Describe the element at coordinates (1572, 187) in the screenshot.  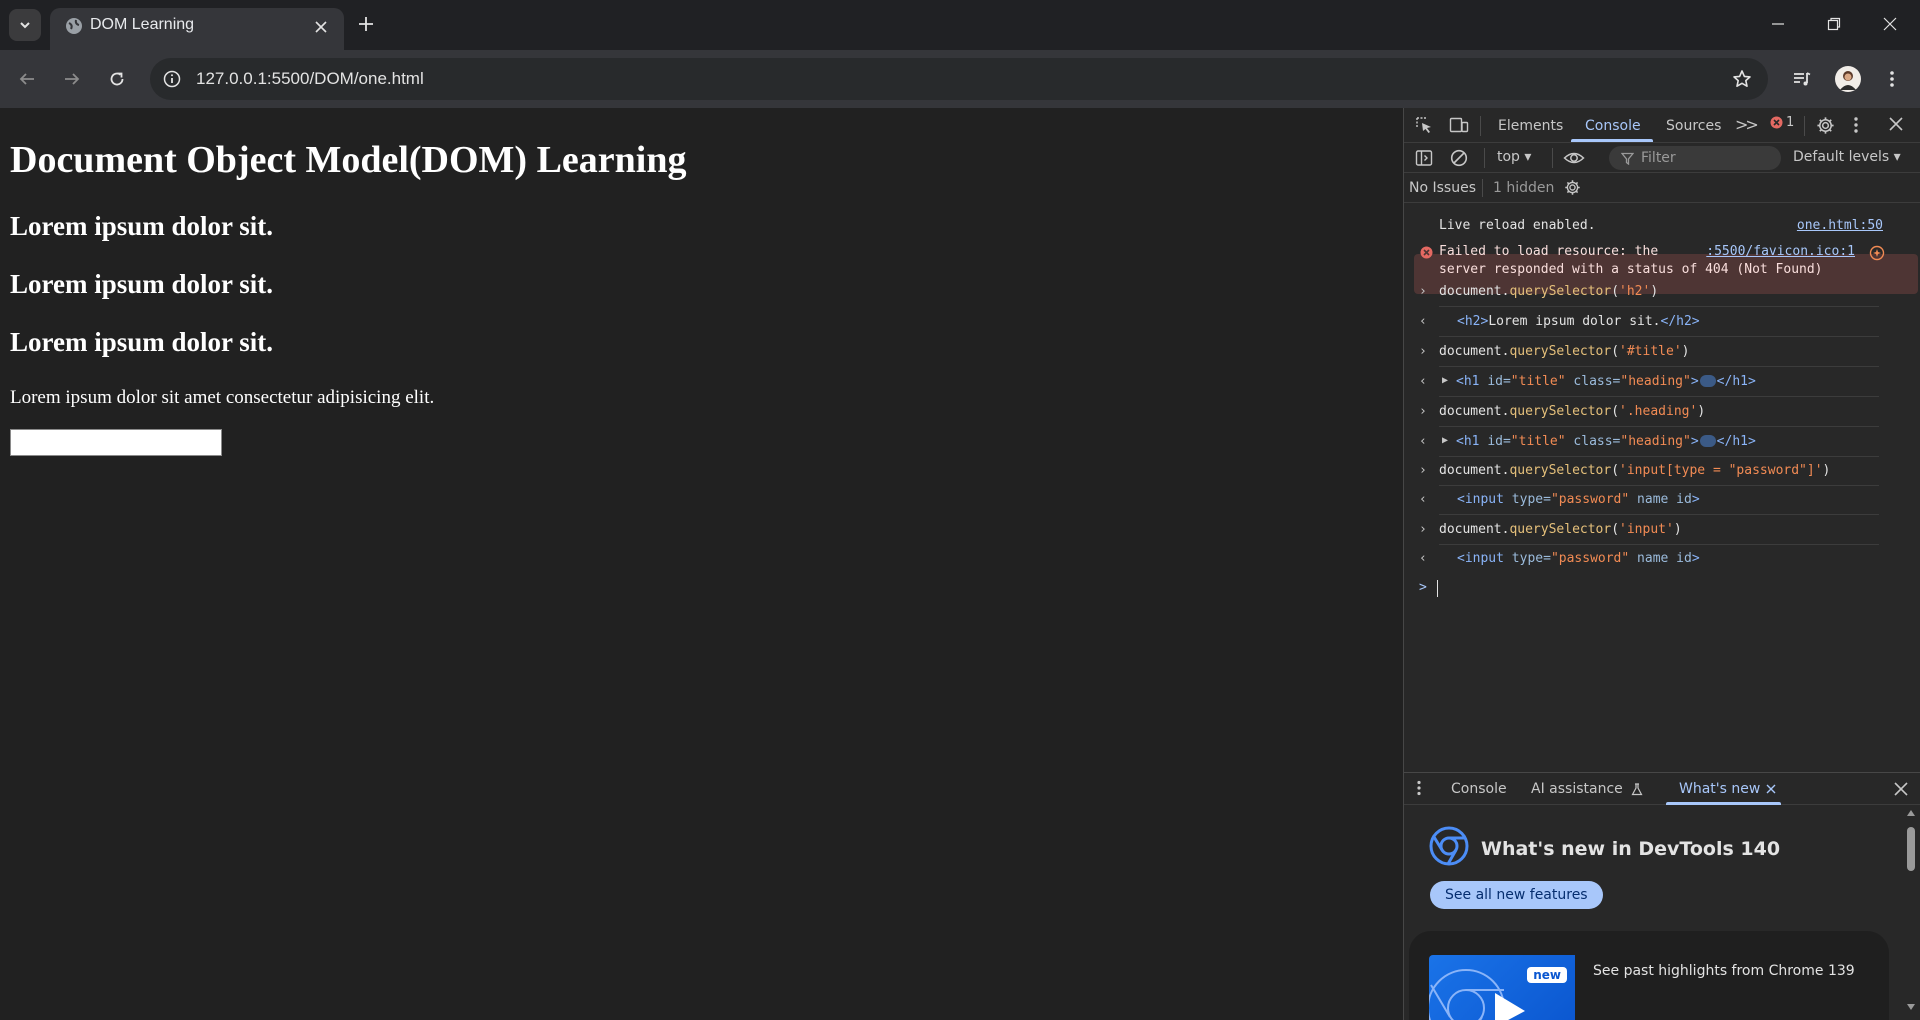
I see `issues-settings-button` at that location.